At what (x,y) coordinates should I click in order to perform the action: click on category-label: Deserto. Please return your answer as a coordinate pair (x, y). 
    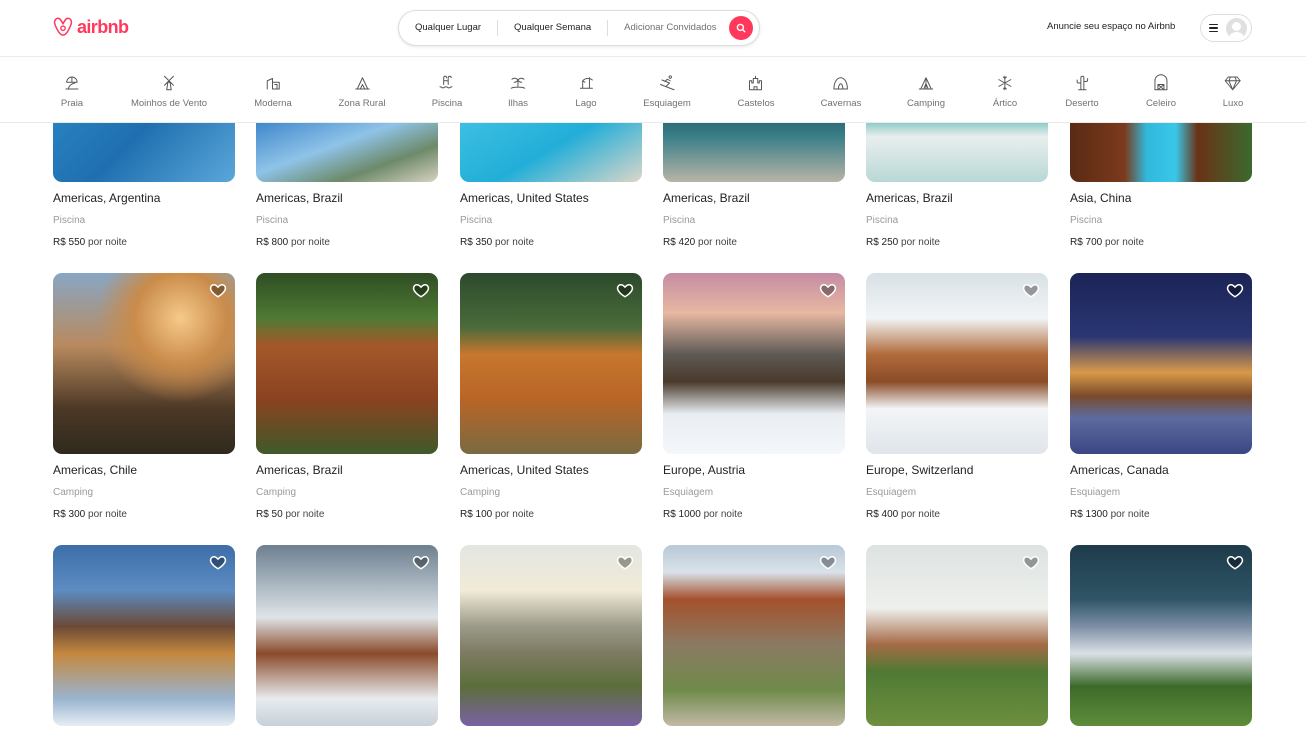
    Looking at the image, I should click on (1082, 103).